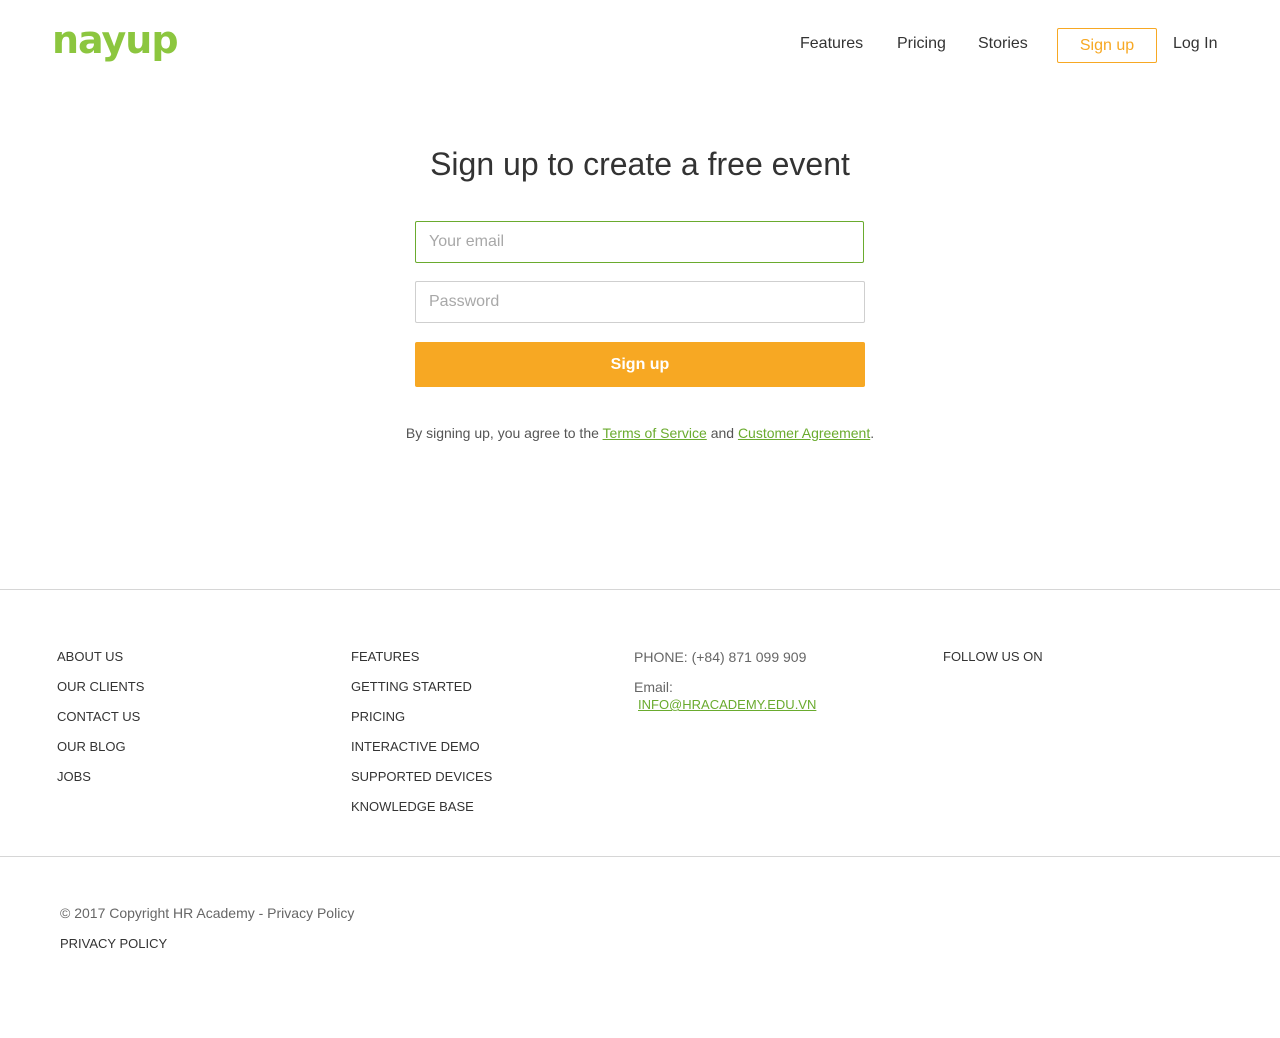  I want to click on footer-our-blog-link: OUR BLOG, so click(100, 747).